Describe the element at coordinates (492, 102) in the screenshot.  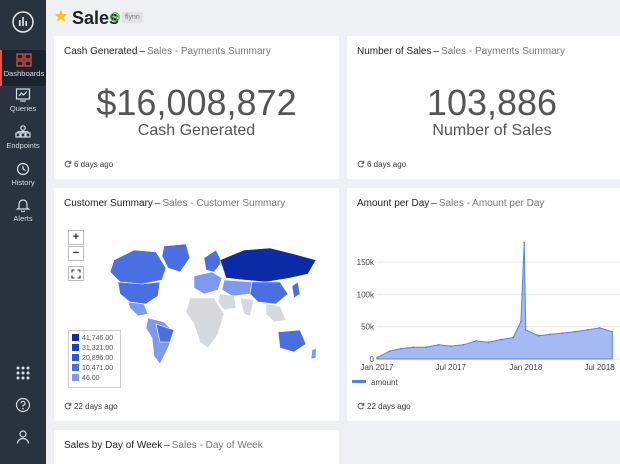
I see `counter-value: 103,886` at that location.